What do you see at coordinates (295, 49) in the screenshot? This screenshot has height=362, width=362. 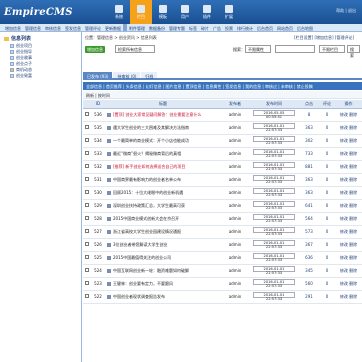 I see `search-input` at bounding box center [295, 49].